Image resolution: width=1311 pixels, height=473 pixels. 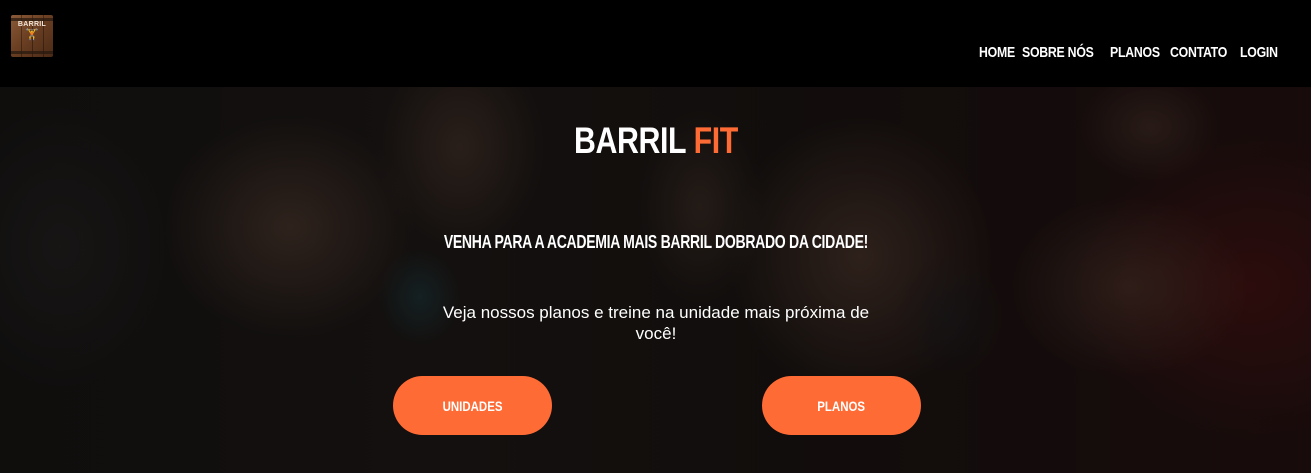 I want to click on nav-link-sobre-nos: SOBRE NÓS, so click(x=1058, y=52).